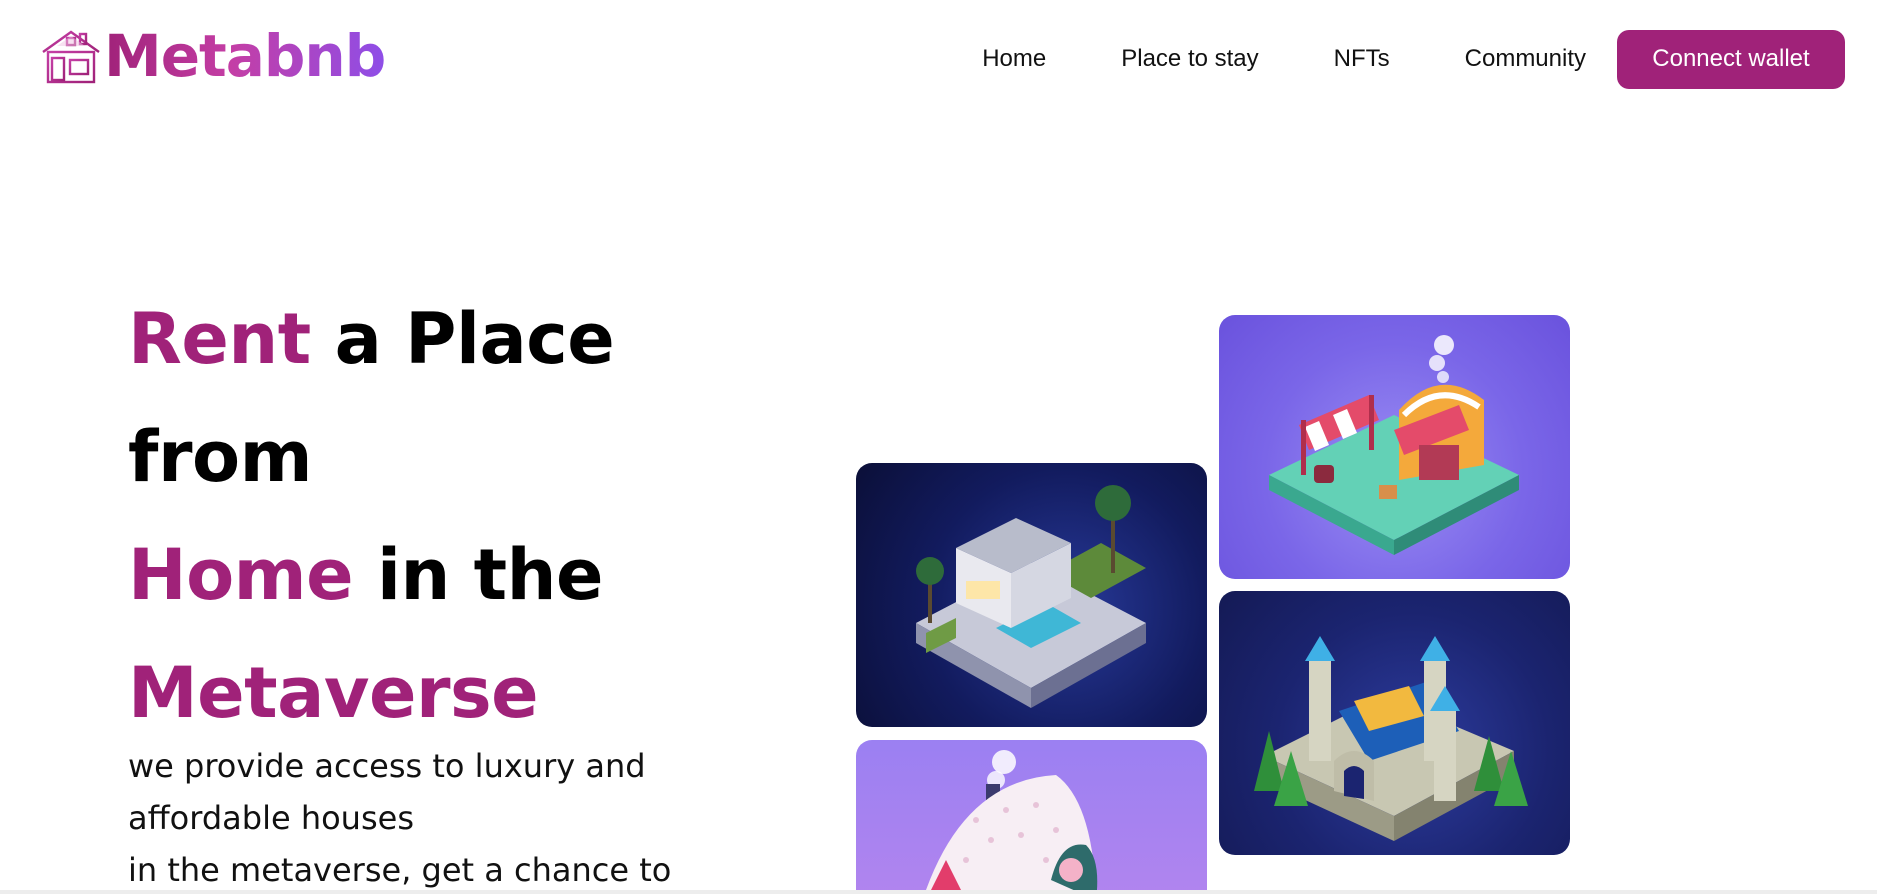  What do you see at coordinates (220, 457) in the screenshot?
I see `hero-title-from: from` at bounding box center [220, 457].